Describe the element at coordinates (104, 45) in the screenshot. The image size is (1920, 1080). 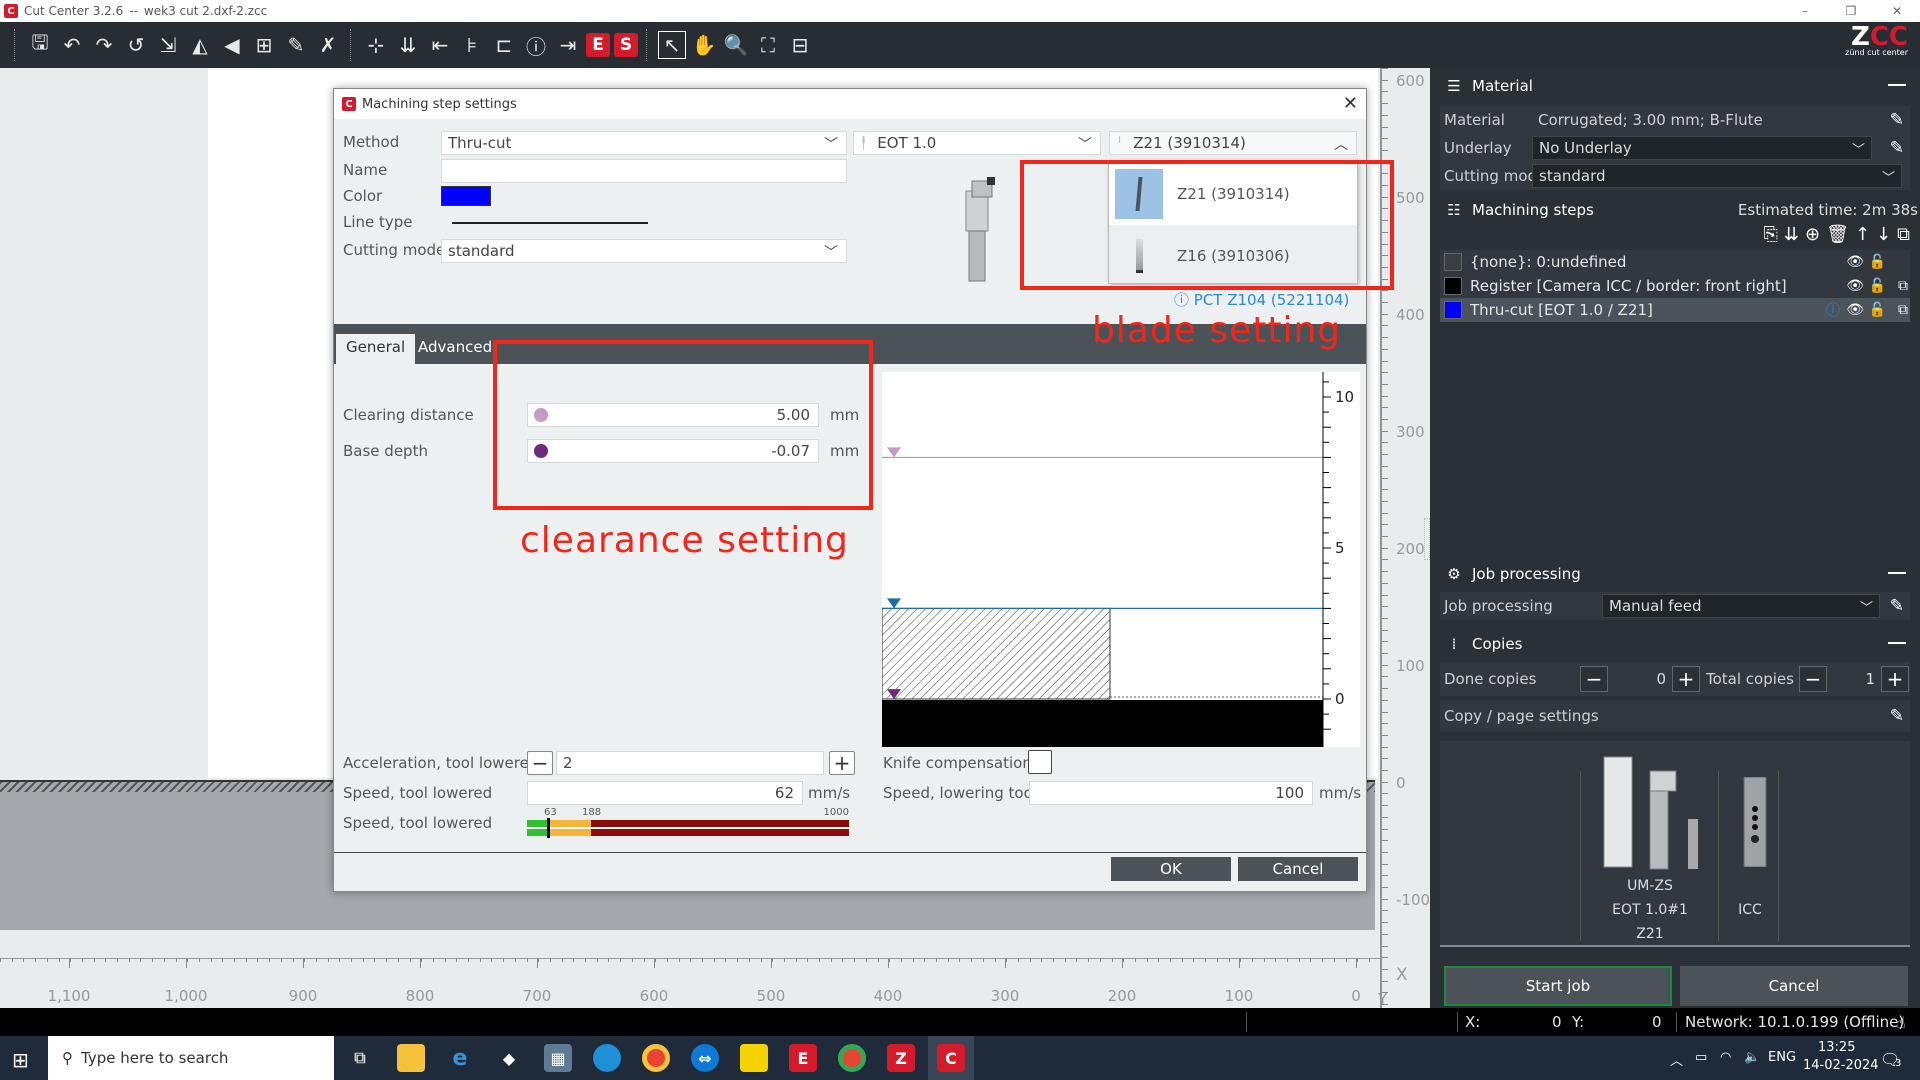
I see `redo-icon: ↷` at that location.